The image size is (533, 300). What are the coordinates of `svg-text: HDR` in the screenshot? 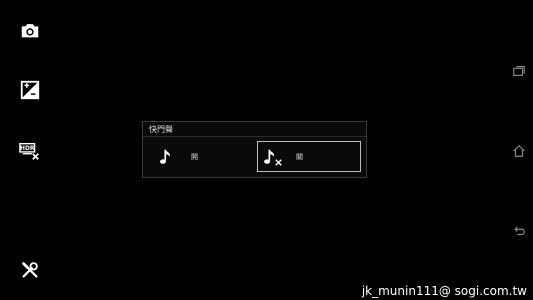 It's located at (27, 148).